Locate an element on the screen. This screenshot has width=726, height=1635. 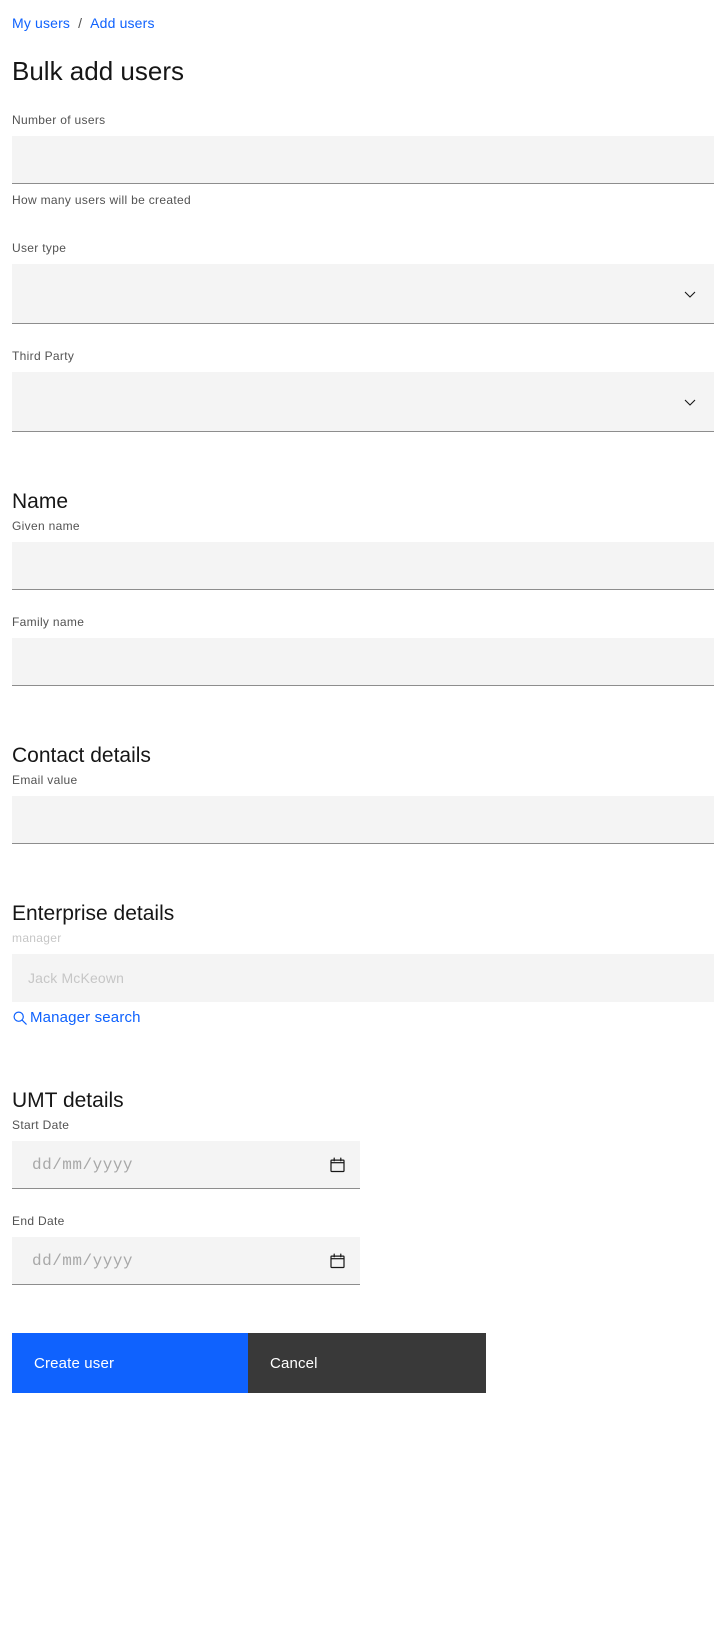
third-party-select-wrapper is located at coordinates (363, 402).